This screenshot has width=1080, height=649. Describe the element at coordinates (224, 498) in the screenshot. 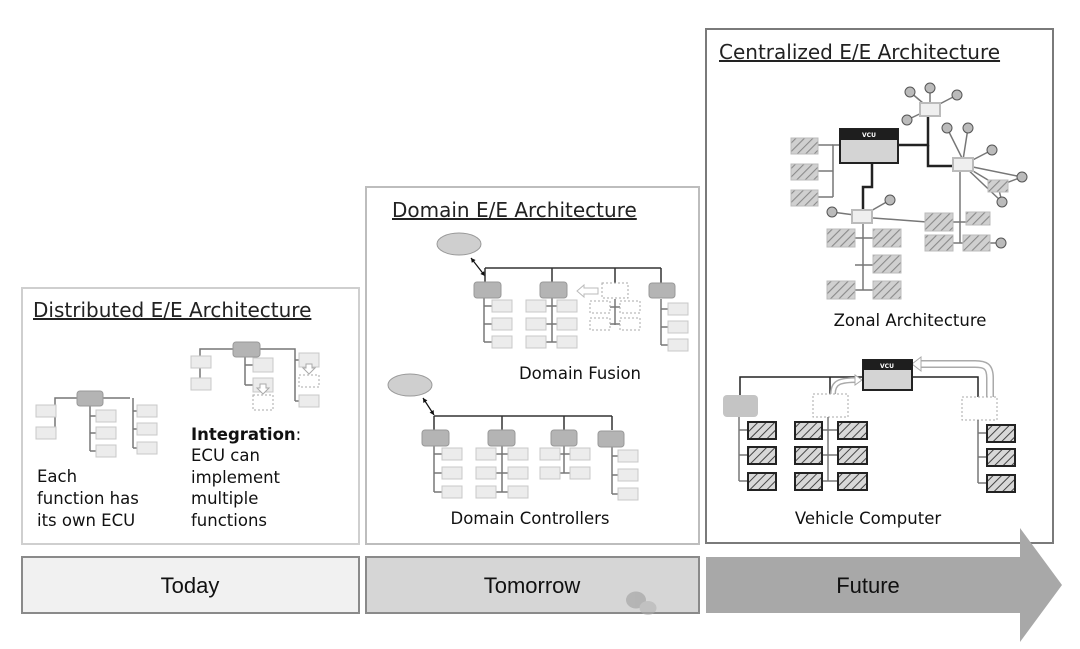

I see `integration-caption-3: multiple` at that location.